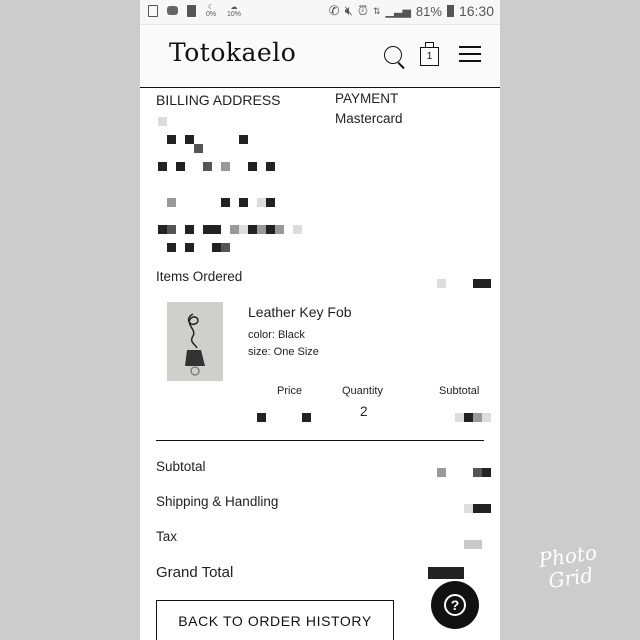  I want to click on mute-icon: 🔇︎, so click(348, 10).